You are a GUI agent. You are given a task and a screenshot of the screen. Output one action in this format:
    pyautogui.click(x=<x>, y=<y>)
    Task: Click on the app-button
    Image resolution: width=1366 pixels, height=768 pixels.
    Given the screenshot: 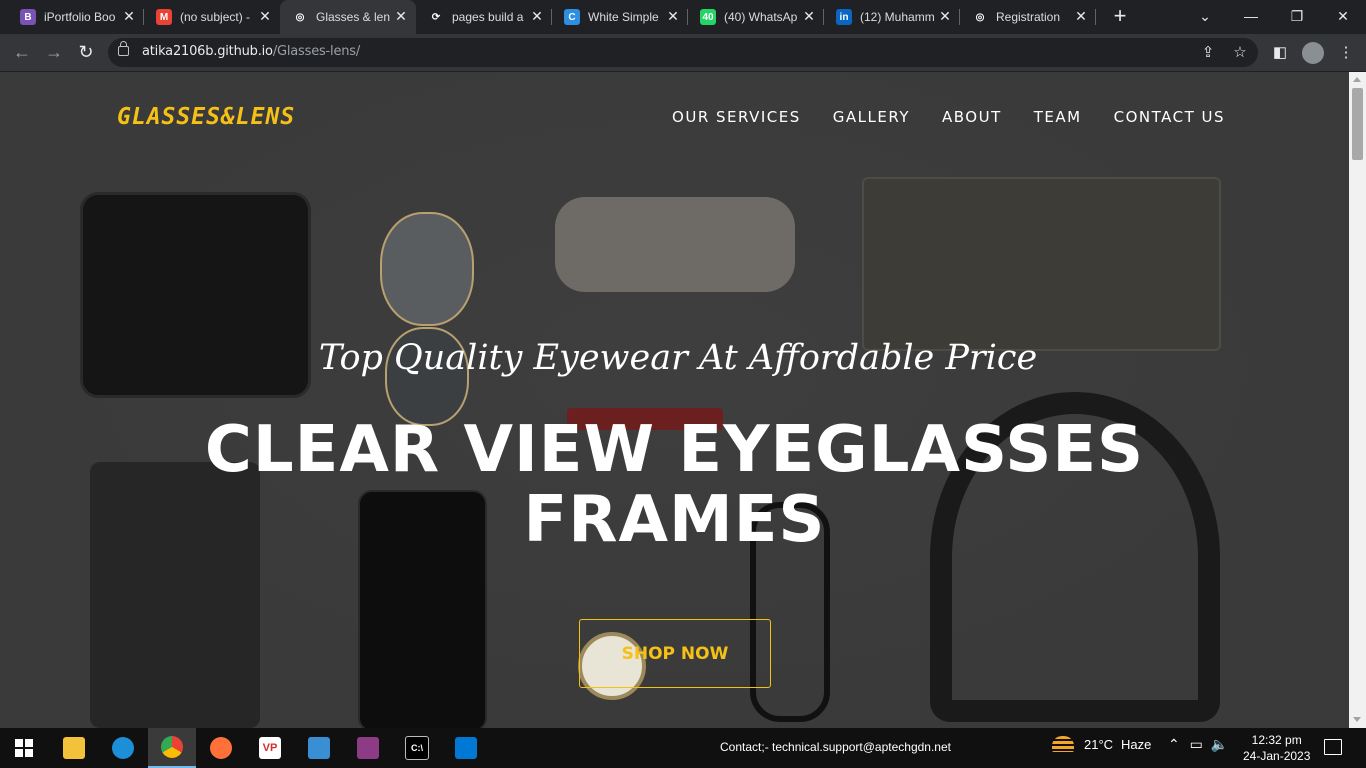 What is the action you would take?
    pyautogui.click(x=319, y=748)
    